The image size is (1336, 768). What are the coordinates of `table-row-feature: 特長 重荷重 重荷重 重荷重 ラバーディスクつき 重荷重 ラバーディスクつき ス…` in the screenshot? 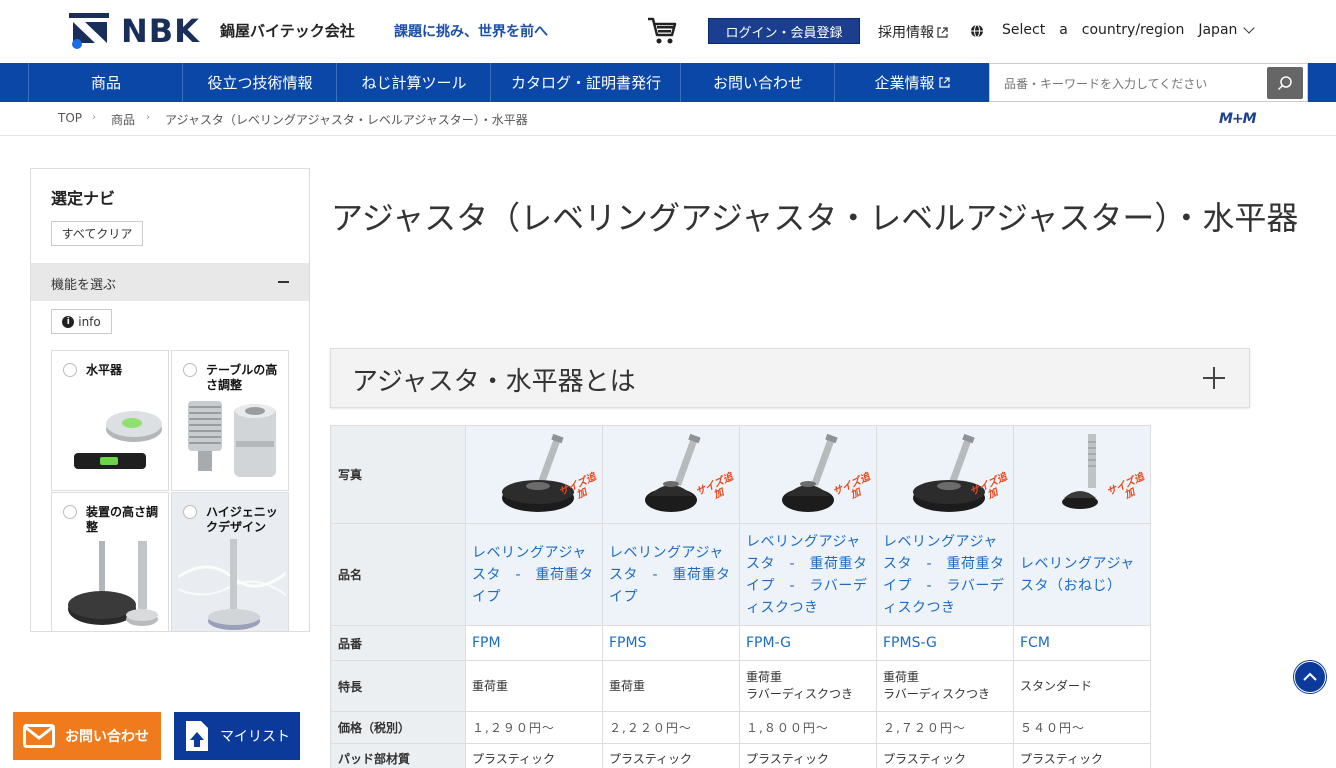 It's located at (740, 686).